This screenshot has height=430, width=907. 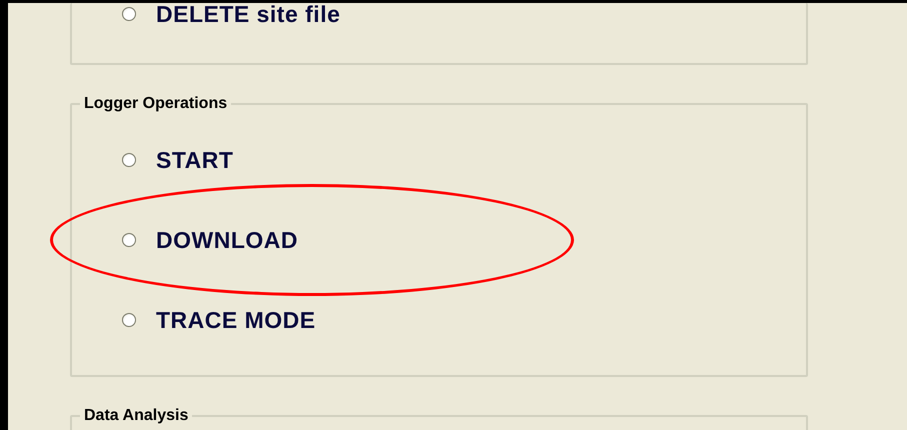 I want to click on group-title: Logger Operations, so click(x=155, y=104).